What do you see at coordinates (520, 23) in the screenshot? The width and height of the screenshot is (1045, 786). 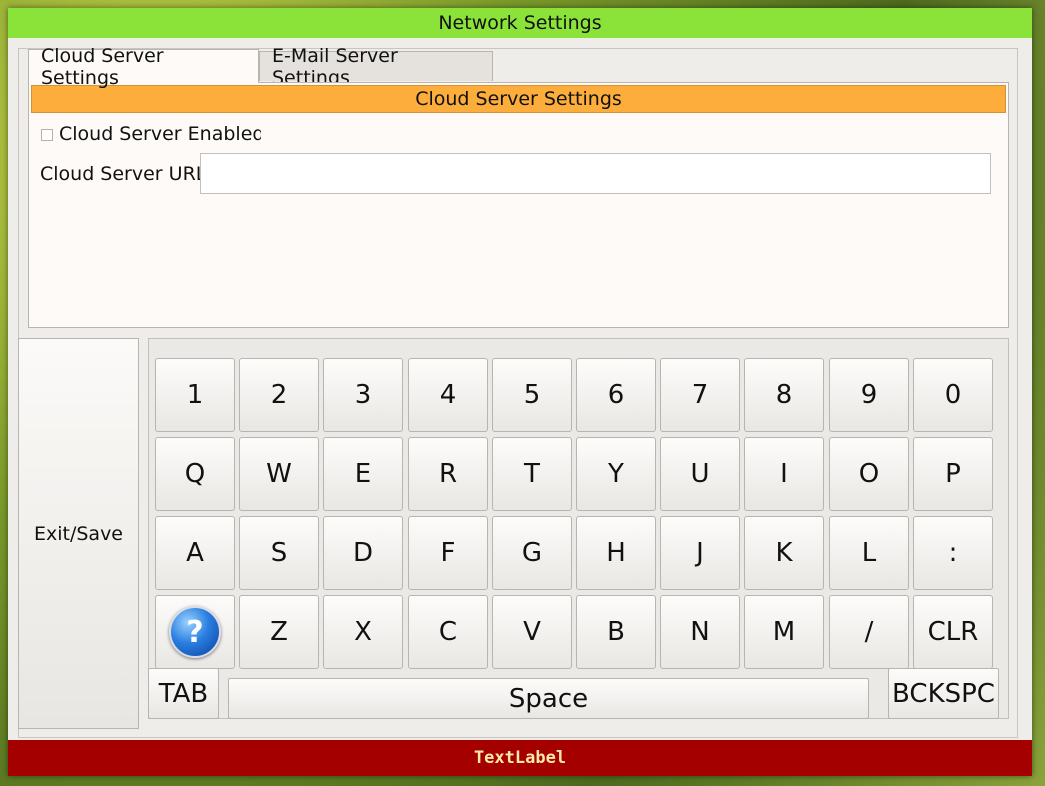 I see `window-title: Network Settings` at bounding box center [520, 23].